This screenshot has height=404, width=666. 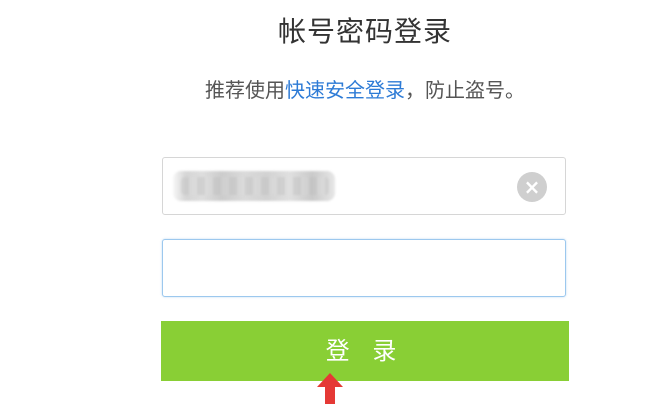 What do you see at coordinates (254, 186) in the screenshot?
I see `blurred-username-value` at bounding box center [254, 186].